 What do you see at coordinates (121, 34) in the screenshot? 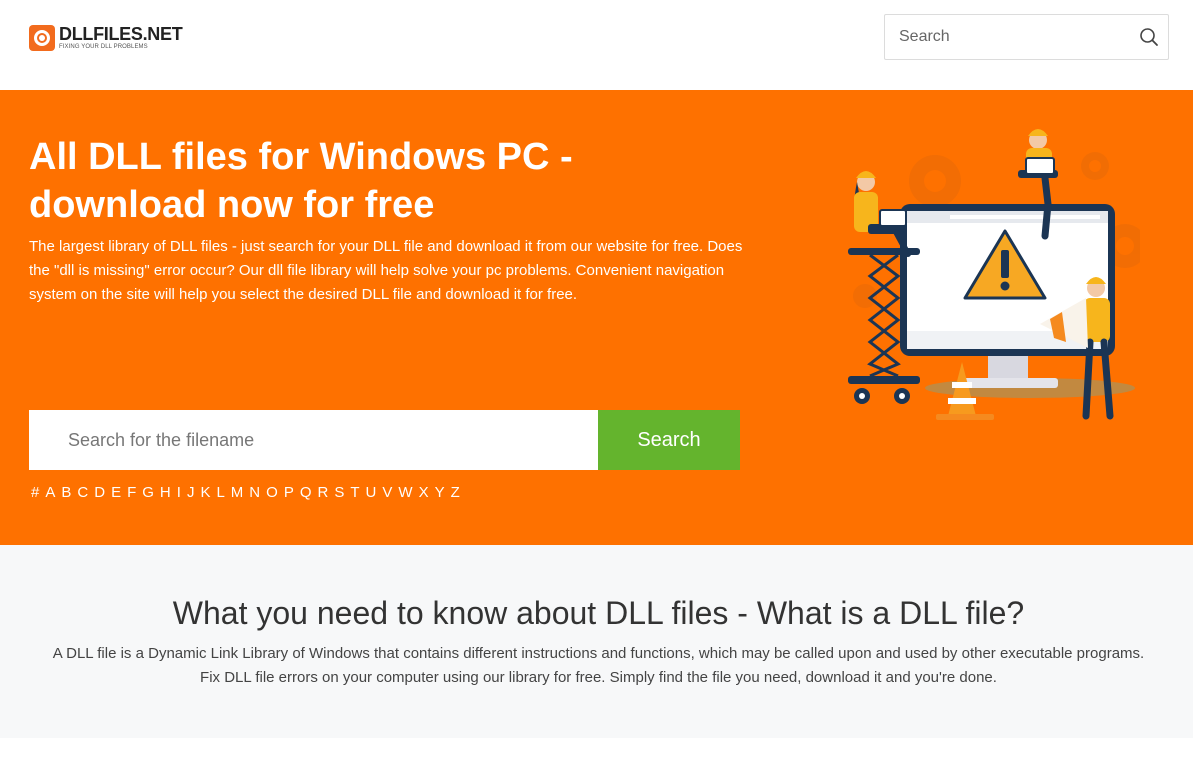
I see `logo-name: DLLFILES.NET` at bounding box center [121, 34].